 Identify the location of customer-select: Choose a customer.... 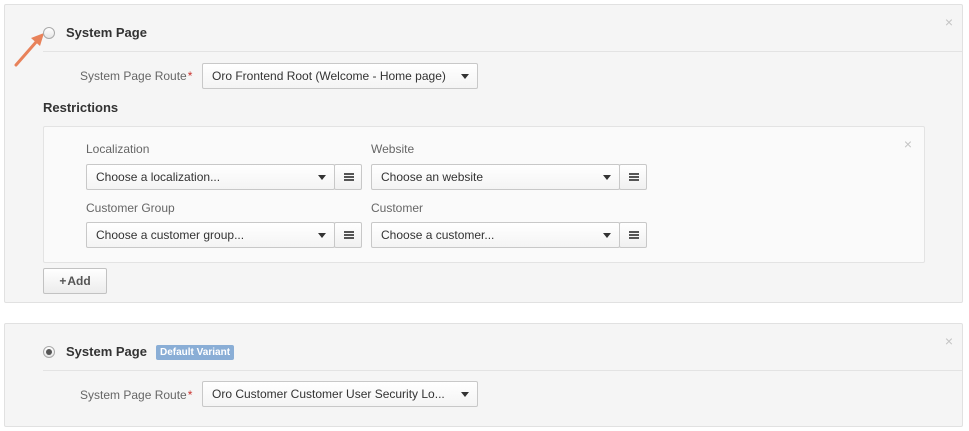
(495, 235).